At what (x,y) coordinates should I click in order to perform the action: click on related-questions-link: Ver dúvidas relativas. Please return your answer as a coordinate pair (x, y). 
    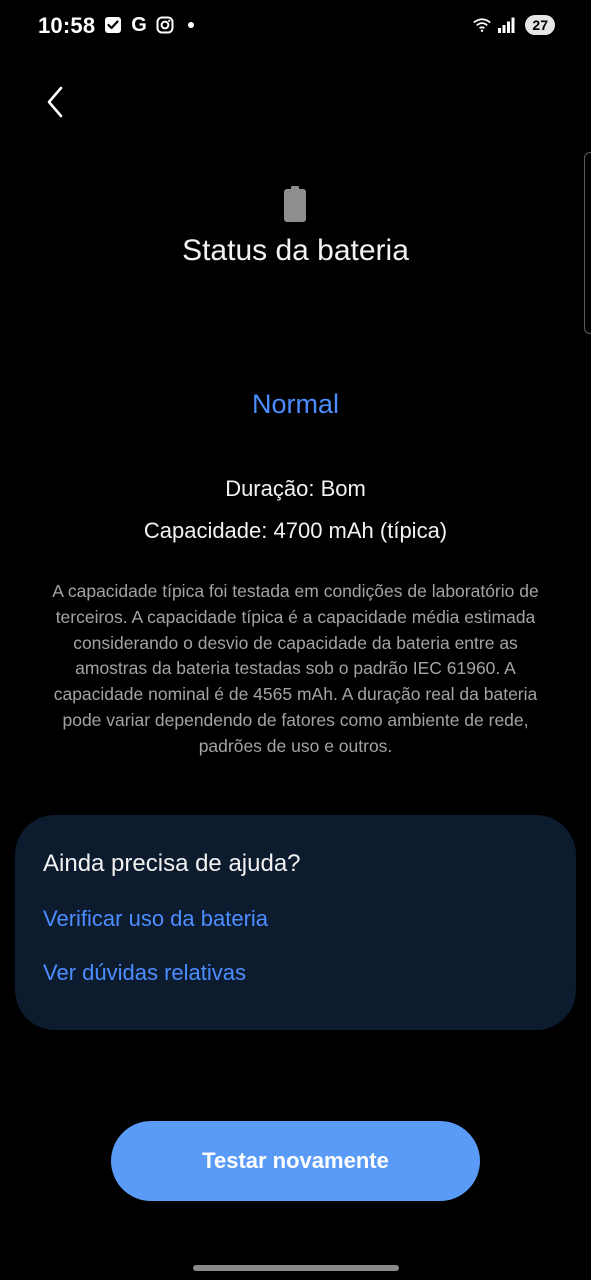
    Looking at the image, I should click on (144, 973).